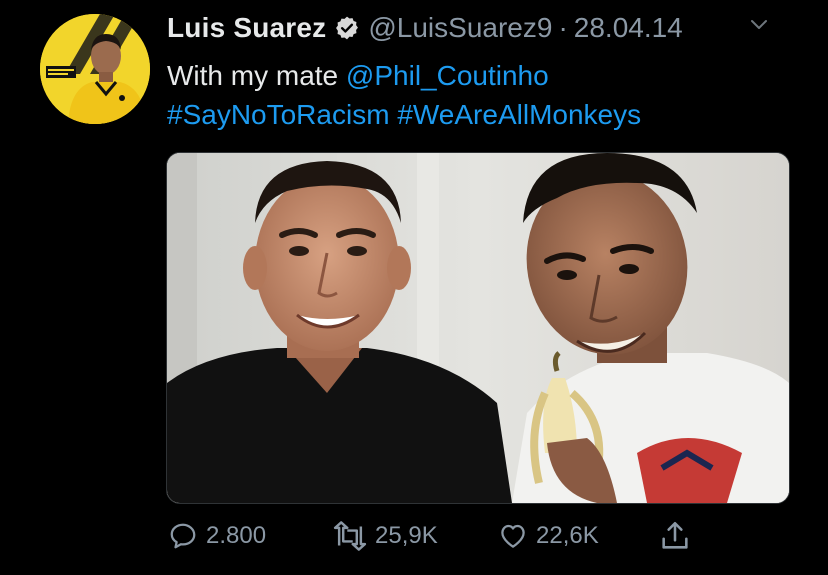  What do you see at coordinates (447, 75) in the screenshot?
I see `mention-link: @Phil_Coutinho` at bounding box center [447, 75].